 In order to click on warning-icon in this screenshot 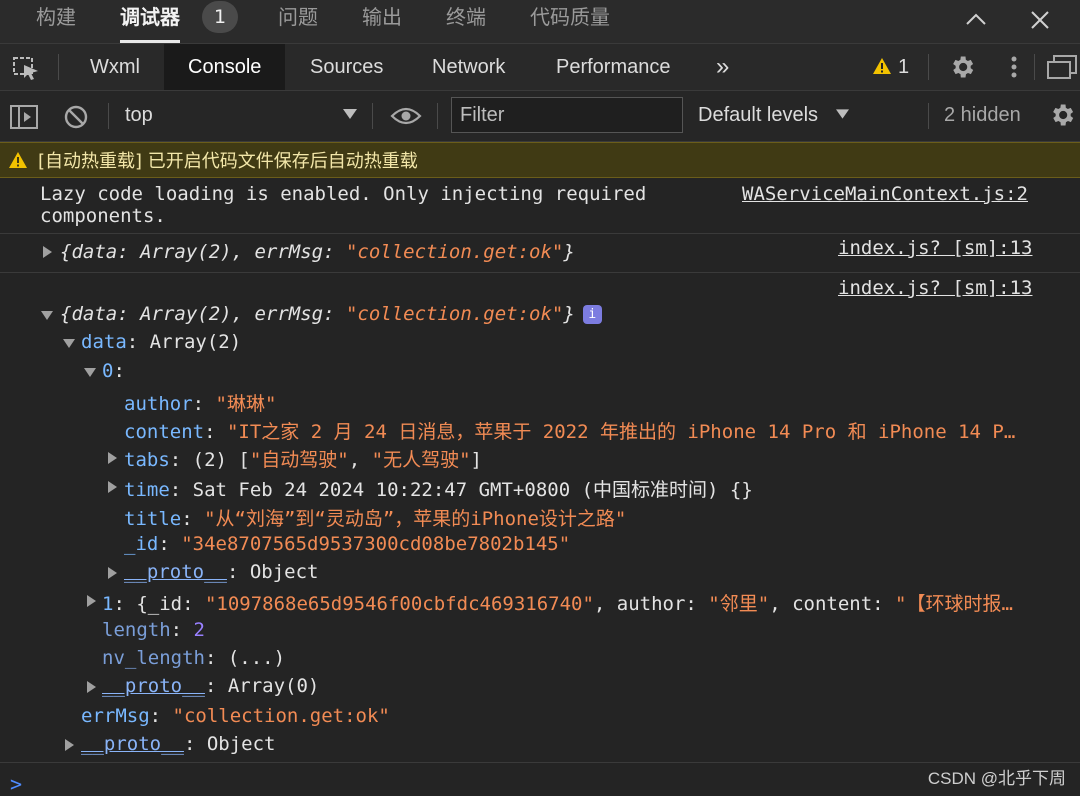, I will do `click(882, 66)`.